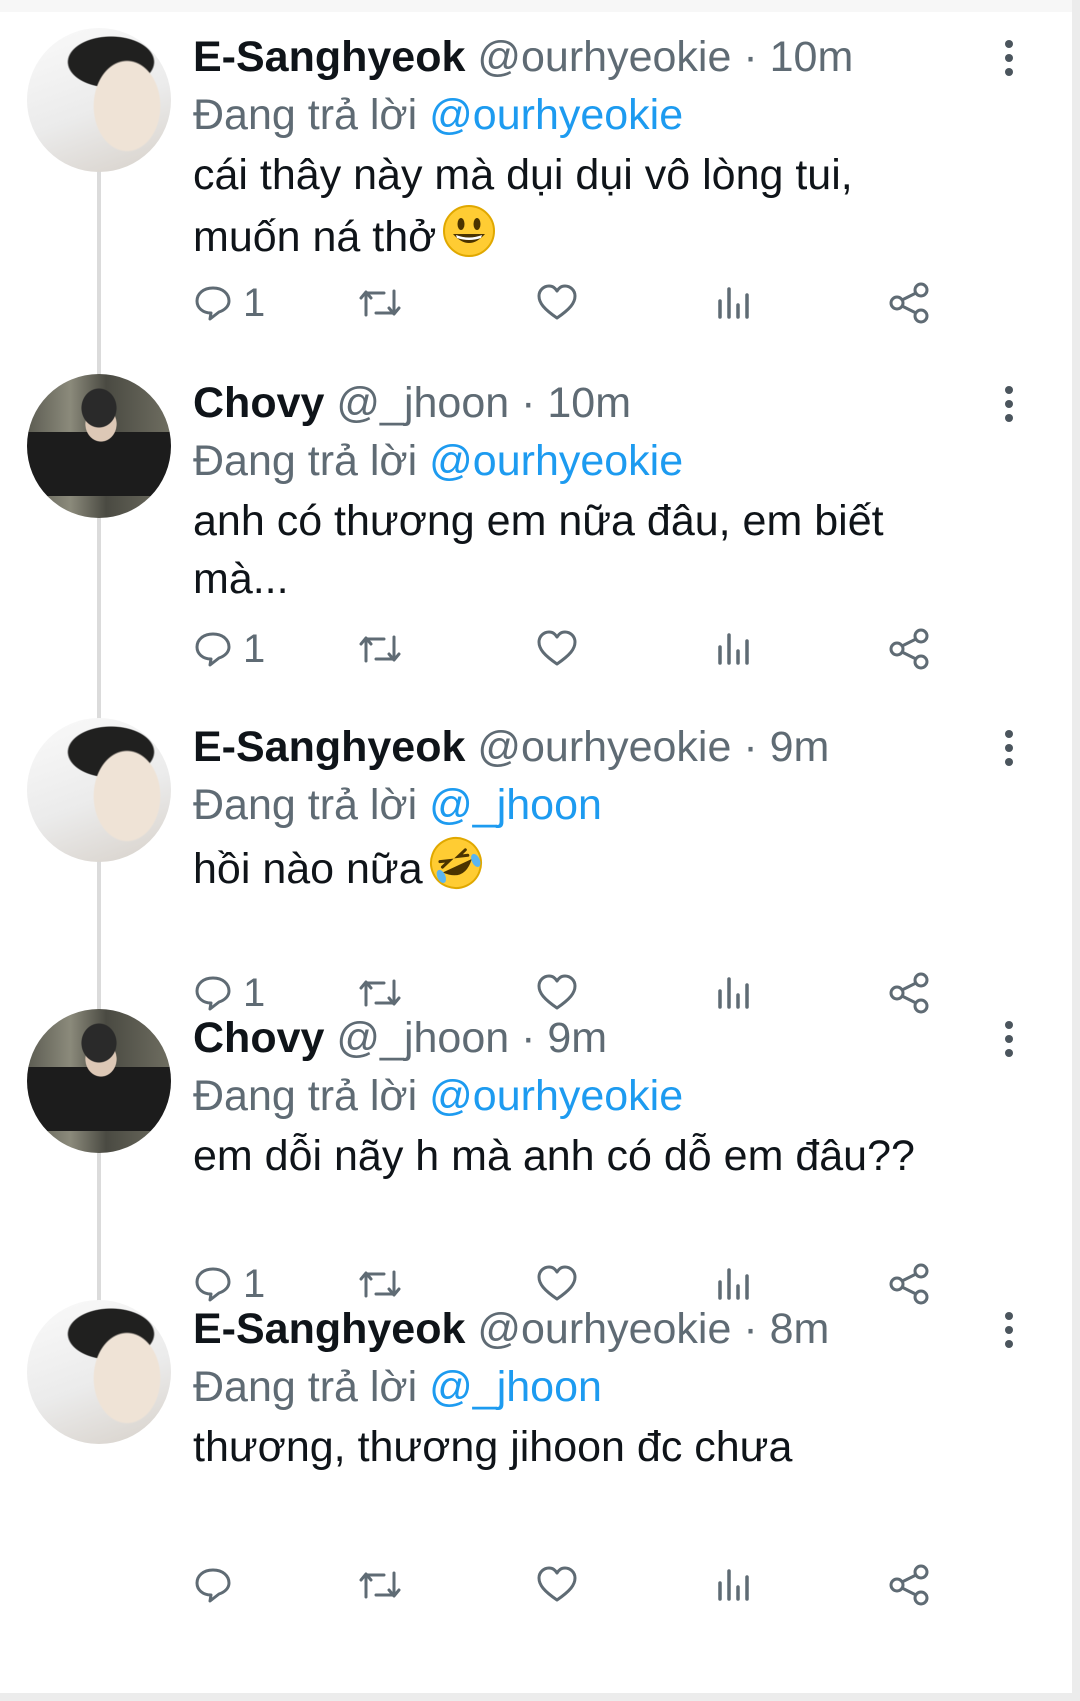 The image size is (1080, 1701). I want to click on tweet-header: E-Sanghyeok @ourhyeokie · 8m, so click(511, 1329).